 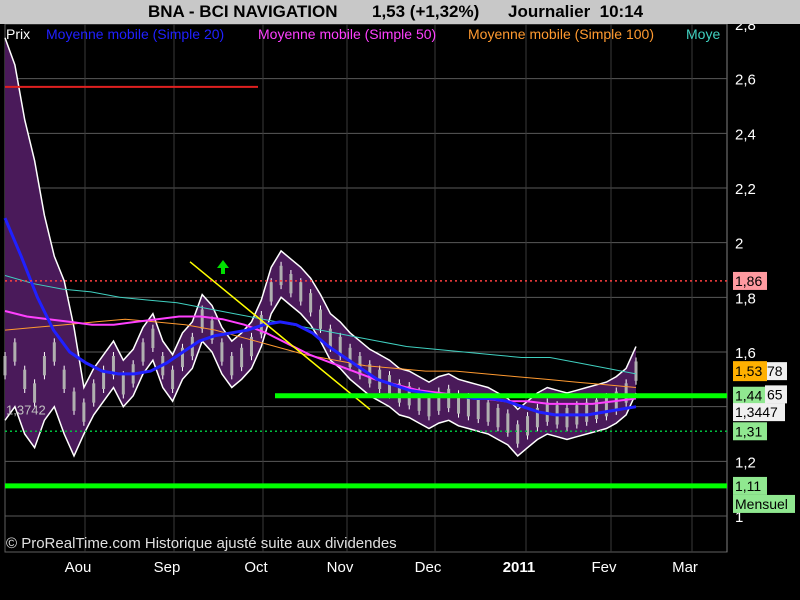 What do you see at coordinates (745, 80) in the screenshot?
I see `y-tick-label: 2,6` at bounding box center [745, 80].